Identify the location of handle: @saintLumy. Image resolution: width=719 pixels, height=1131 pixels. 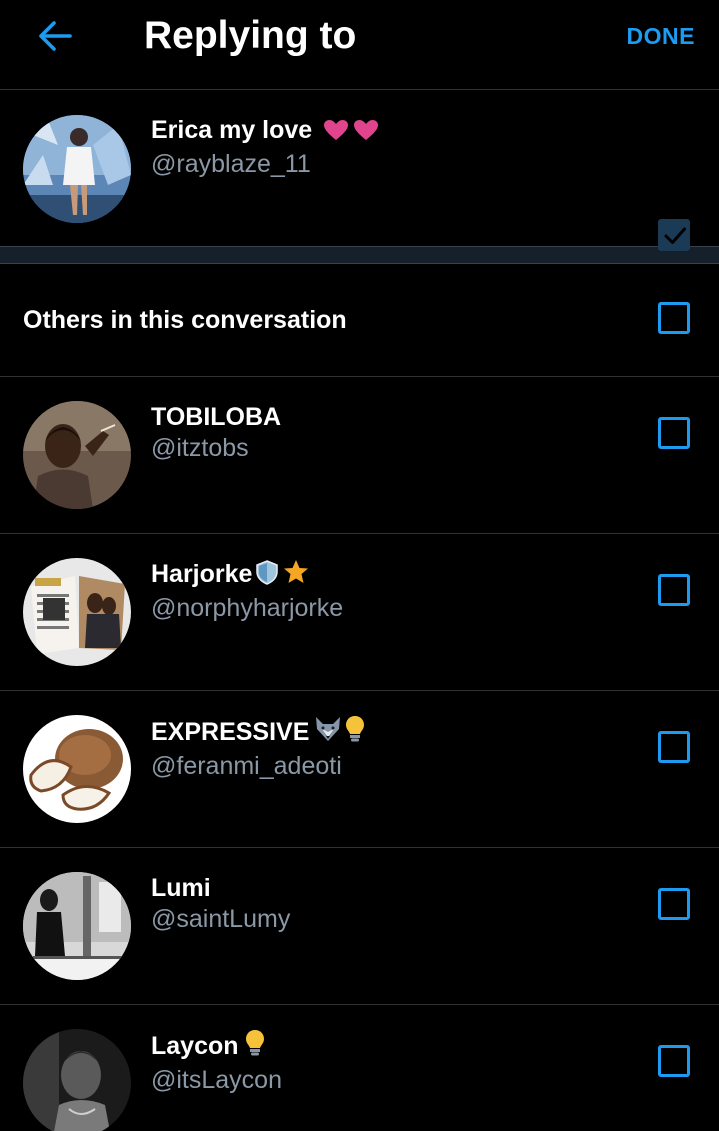
(221, 919).